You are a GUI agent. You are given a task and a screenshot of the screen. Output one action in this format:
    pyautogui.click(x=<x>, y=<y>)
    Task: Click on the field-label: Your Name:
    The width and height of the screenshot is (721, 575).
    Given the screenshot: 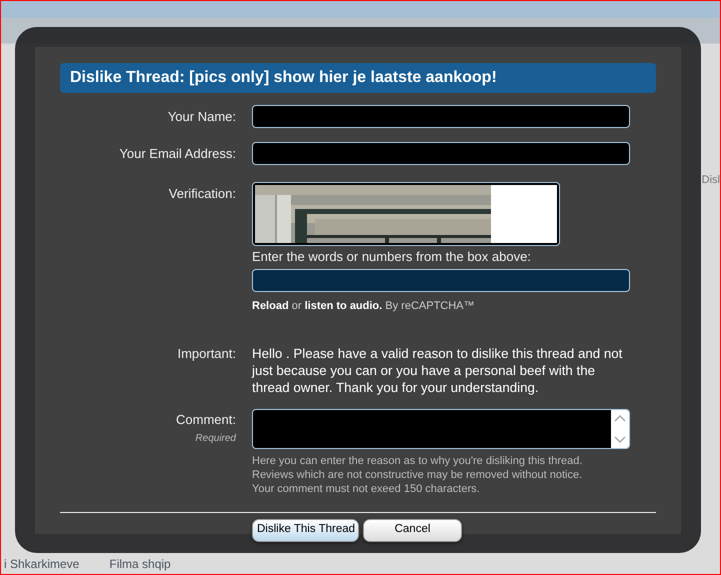 What is the action you would take?
    pyautogui.click(x=201, y=117)
    